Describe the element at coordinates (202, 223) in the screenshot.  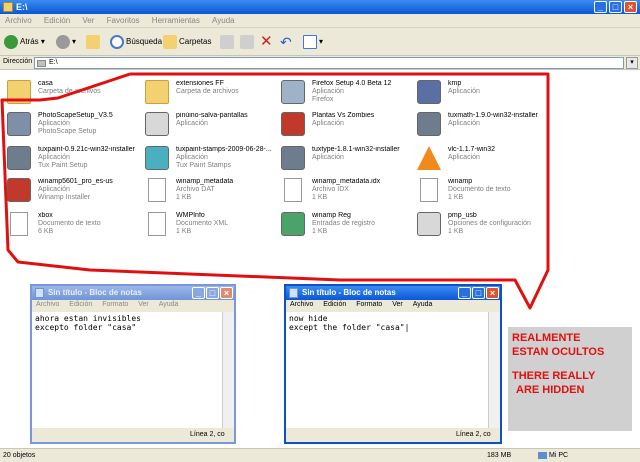
I see `file-type: Documento XML` at that location.